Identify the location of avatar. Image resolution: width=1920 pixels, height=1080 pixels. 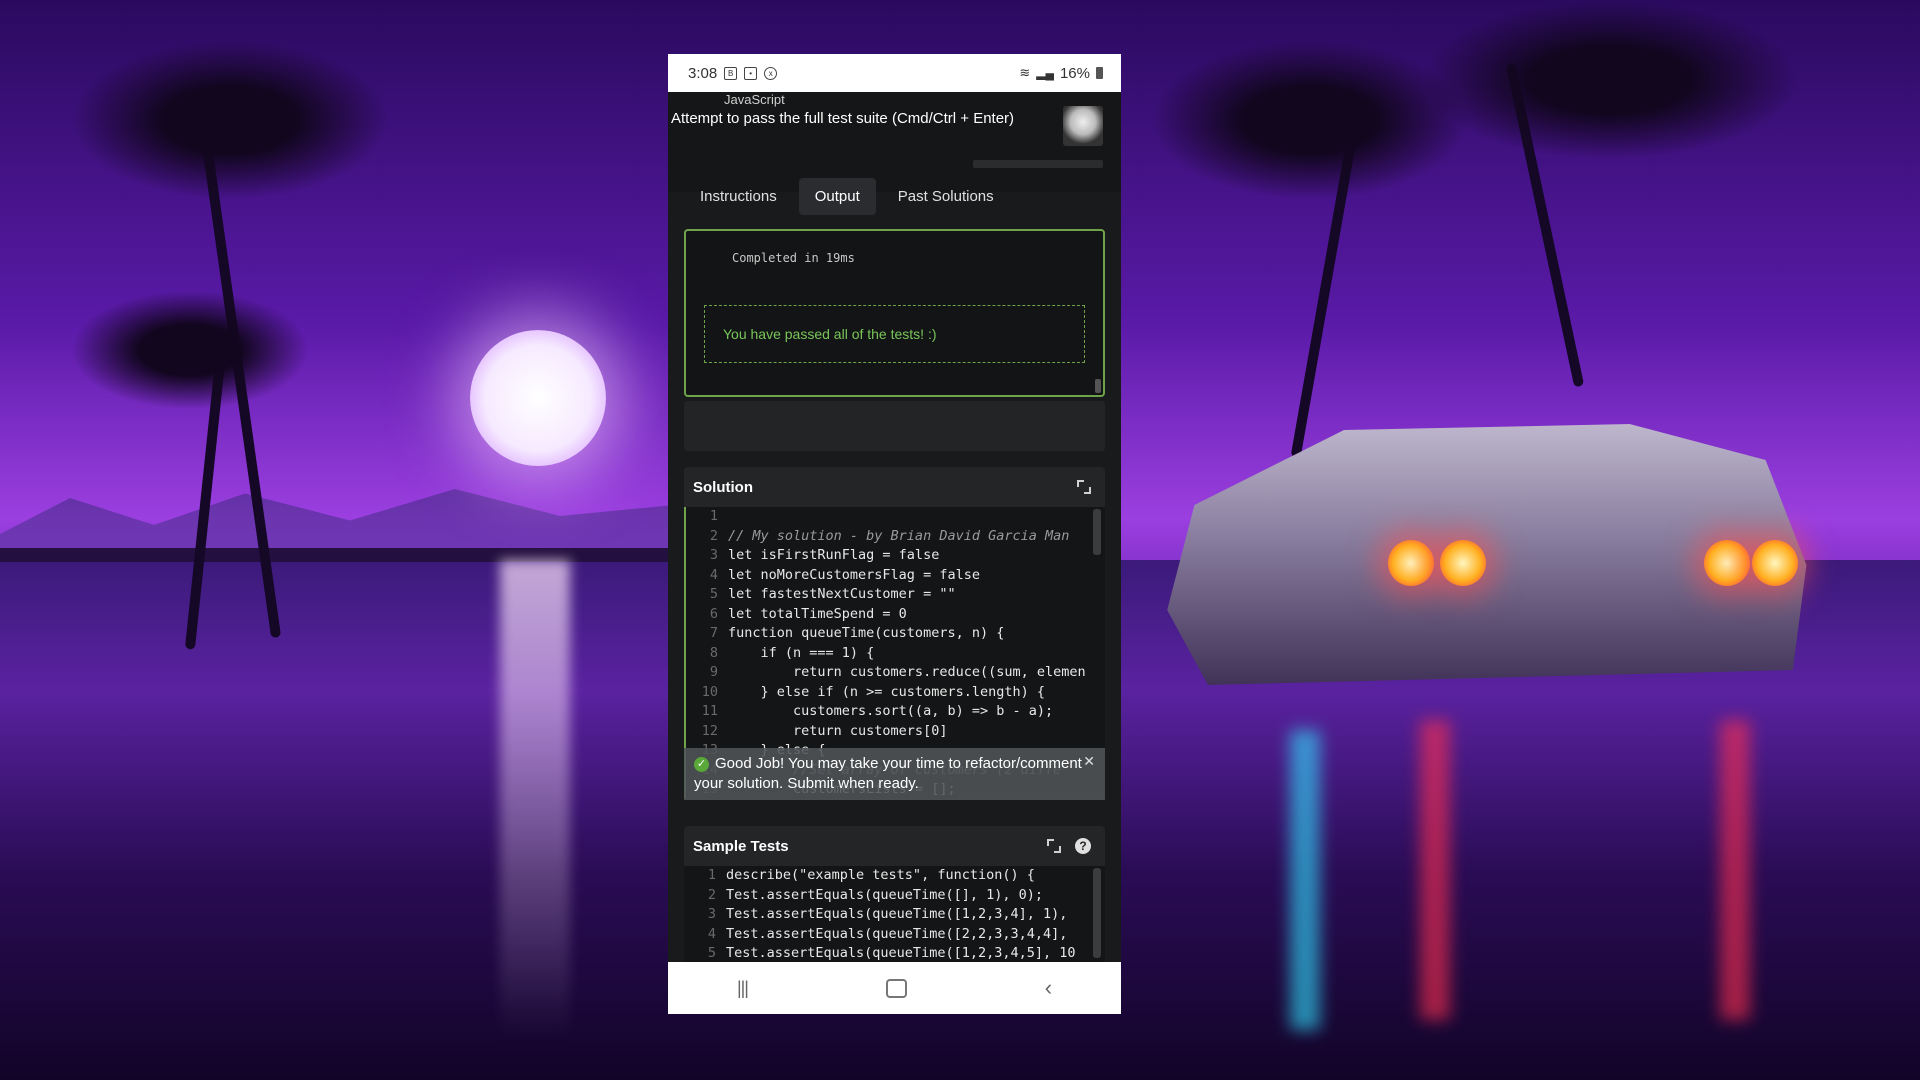
(1083, 126).